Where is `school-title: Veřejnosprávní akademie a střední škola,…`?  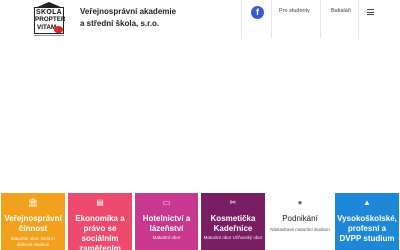
school-title: Veřejnosprávní akademie a střední škola,… is located at coordinates (128, 18).